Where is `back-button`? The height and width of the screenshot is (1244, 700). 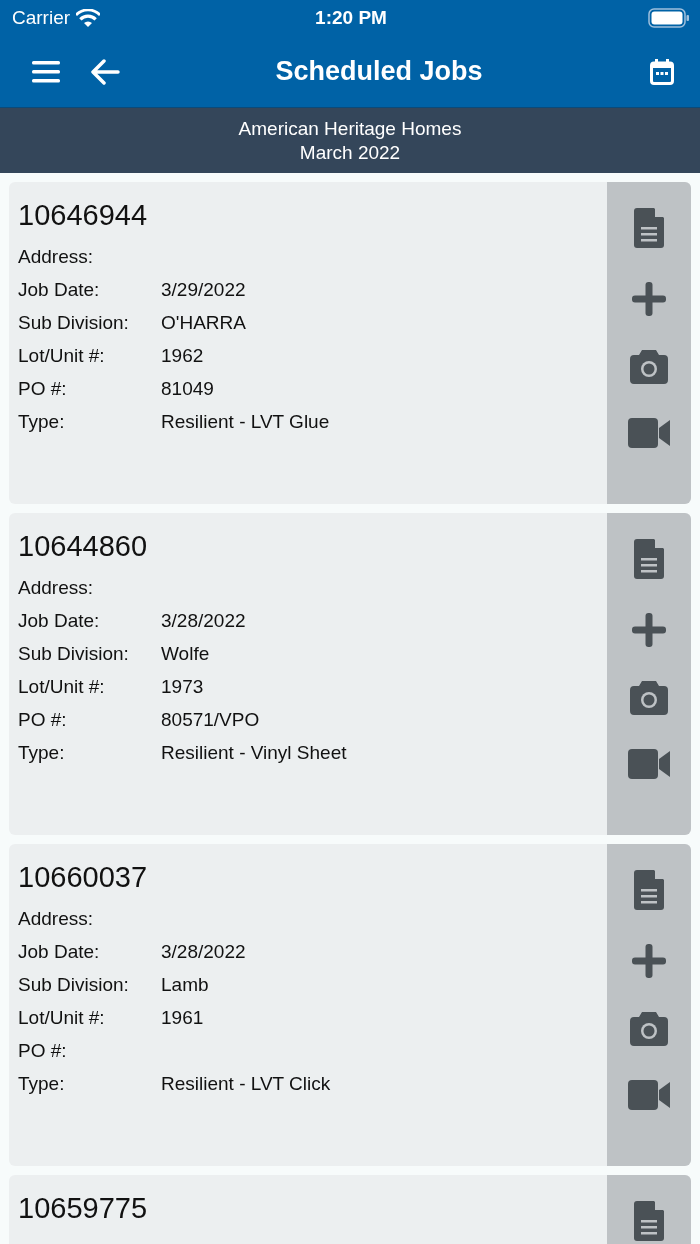 back-button is located at coordinates (105, 71).